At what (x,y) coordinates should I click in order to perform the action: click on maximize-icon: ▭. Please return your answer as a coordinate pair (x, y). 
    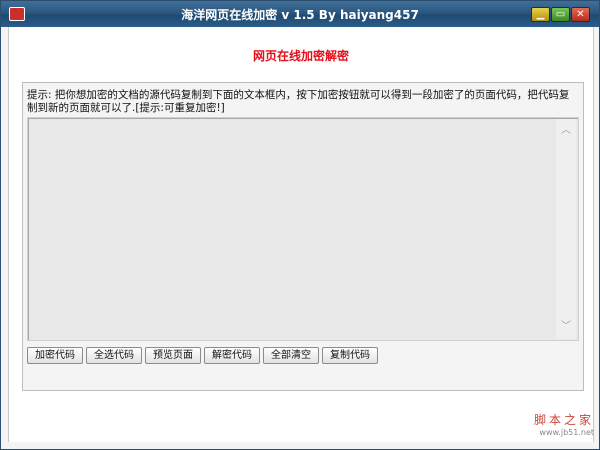
    Looking at the image, I should click on (560, 14).